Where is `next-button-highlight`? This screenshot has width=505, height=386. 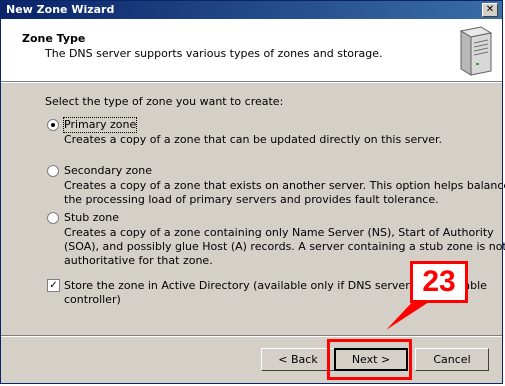
next-button-highlight is located at coordinates (369, 359).